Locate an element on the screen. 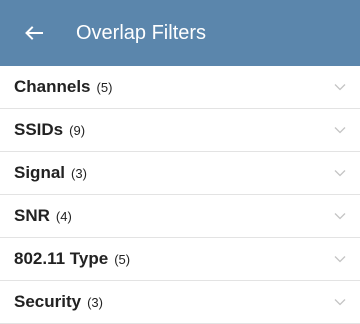 Image resolution: width=360 pixels, height=324 pixels. arrow-left-icon is located at coordinates (34, 33).